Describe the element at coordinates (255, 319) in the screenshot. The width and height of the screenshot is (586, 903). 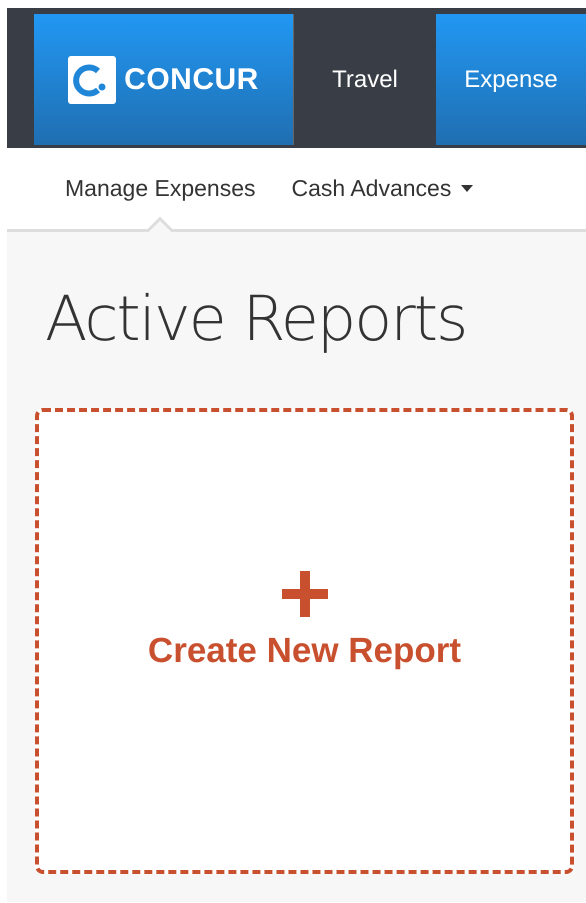
I see `page-title: Active Reports` at that location.